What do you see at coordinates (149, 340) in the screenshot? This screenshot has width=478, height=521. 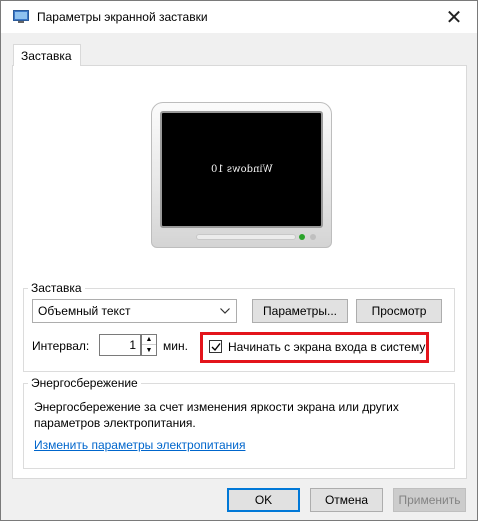 I see `spin-up-icon: ▲` at bounding box center [149, 340].